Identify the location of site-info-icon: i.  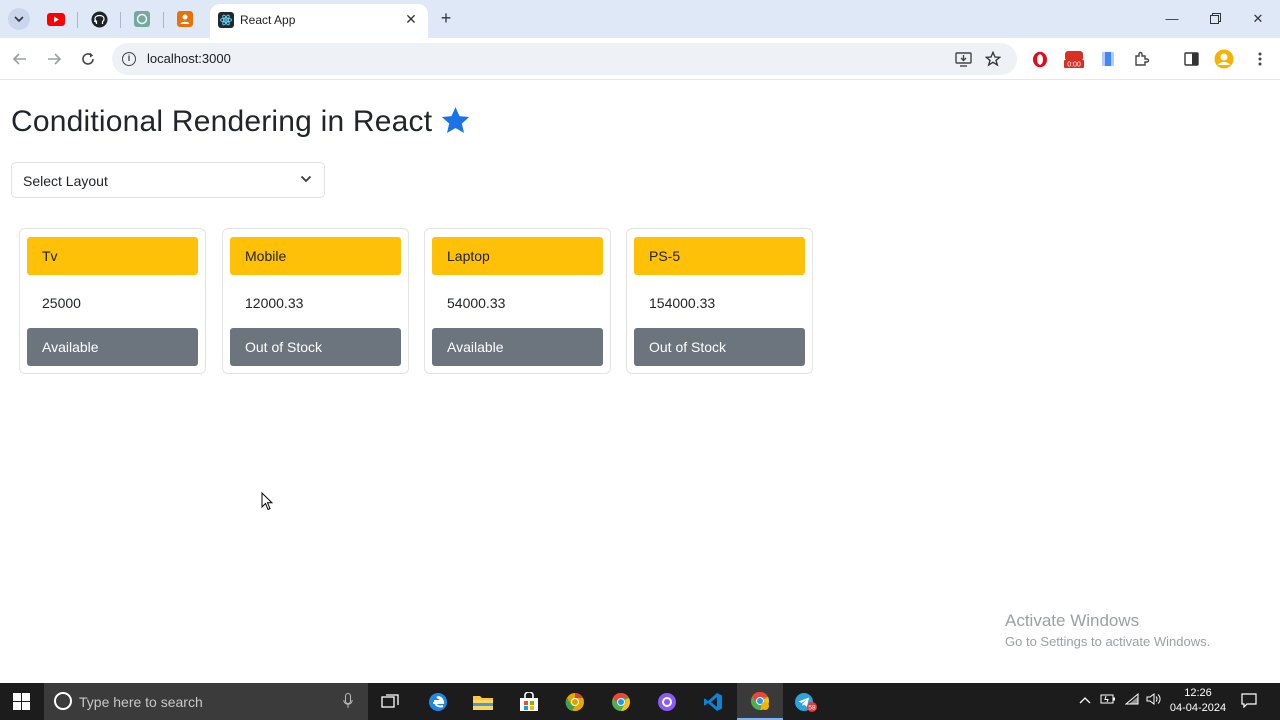
(129, 59).